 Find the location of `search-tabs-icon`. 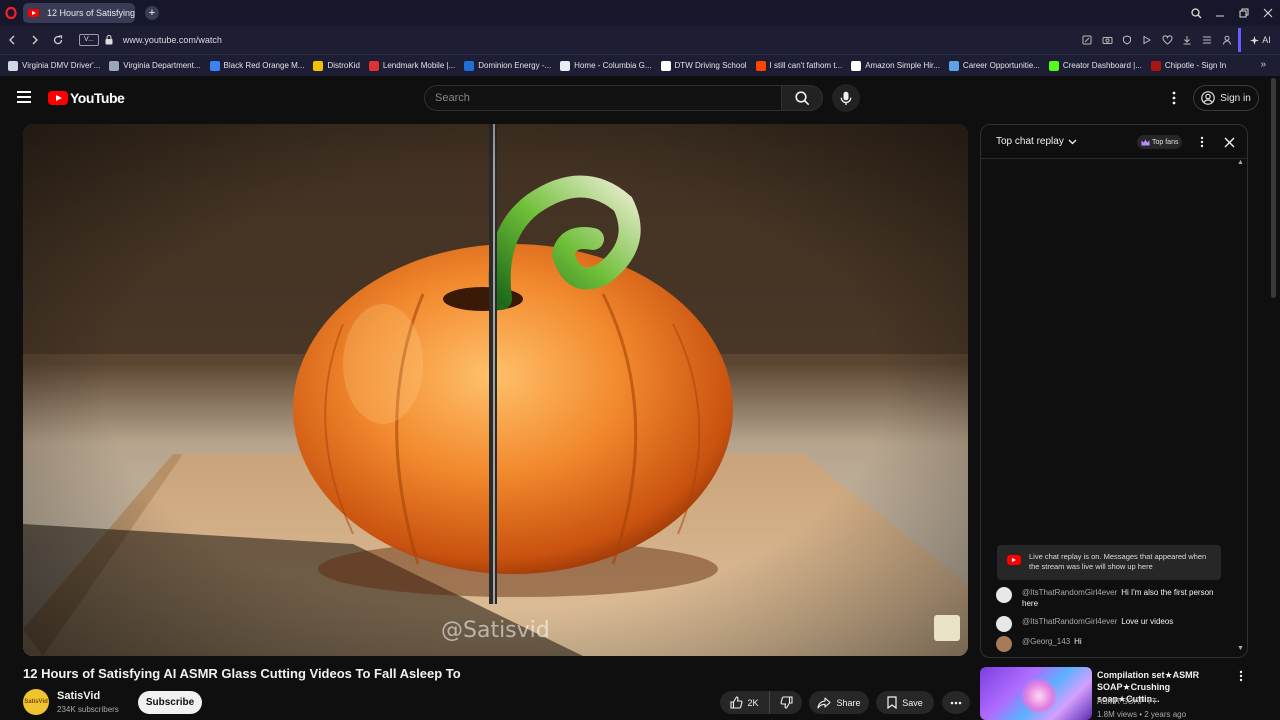

search-tabs-icon is located at coordinates (1196, 13).